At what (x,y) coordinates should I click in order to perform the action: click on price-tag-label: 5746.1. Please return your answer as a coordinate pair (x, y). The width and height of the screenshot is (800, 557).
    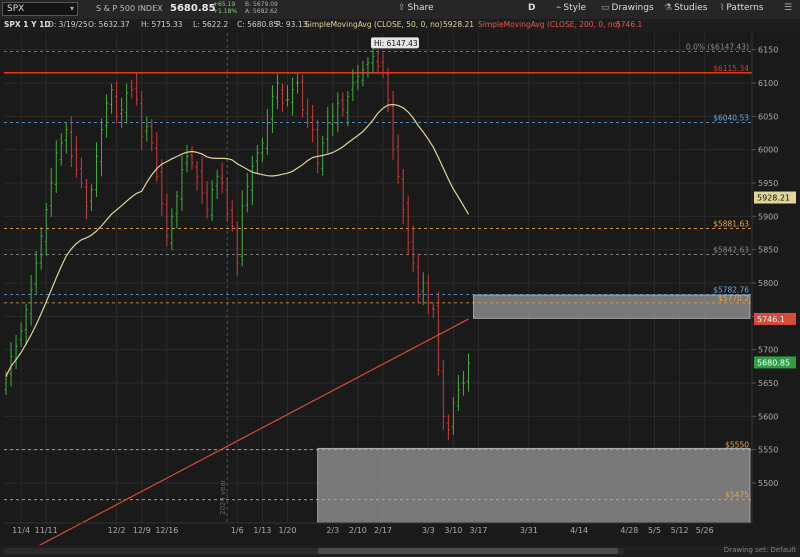
    Looking at the image, I should click on (771, 319).